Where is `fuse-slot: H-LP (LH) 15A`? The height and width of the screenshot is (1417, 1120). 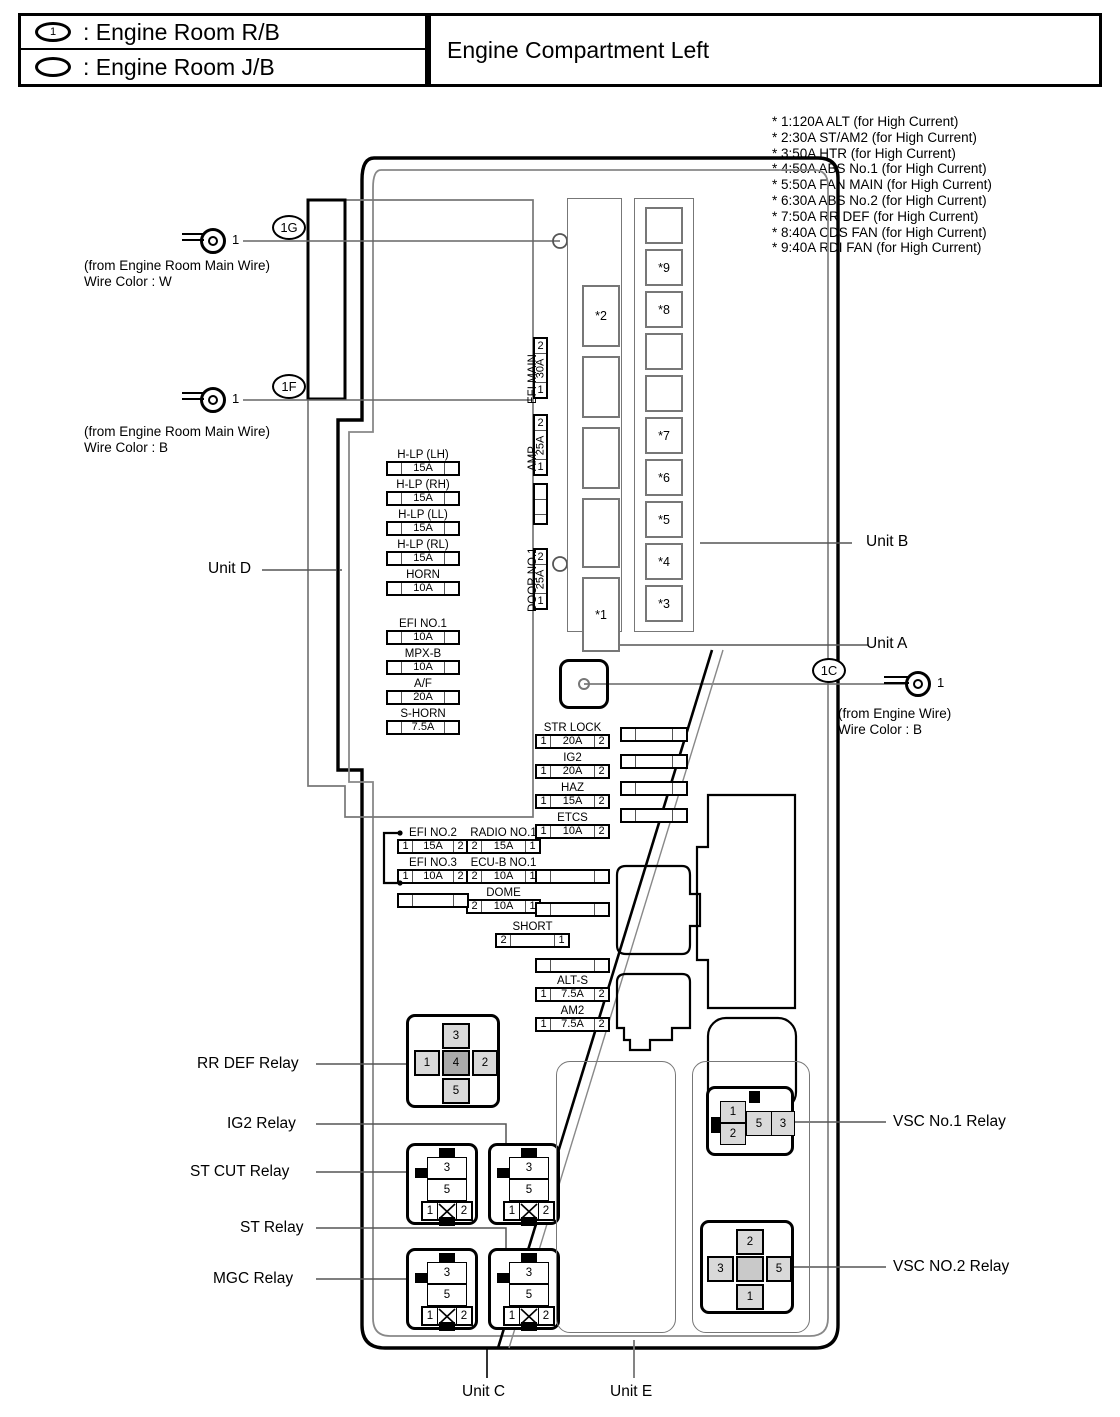
fuse-slot: H-LP (LH) 15A is located at coordinates (423, 462).